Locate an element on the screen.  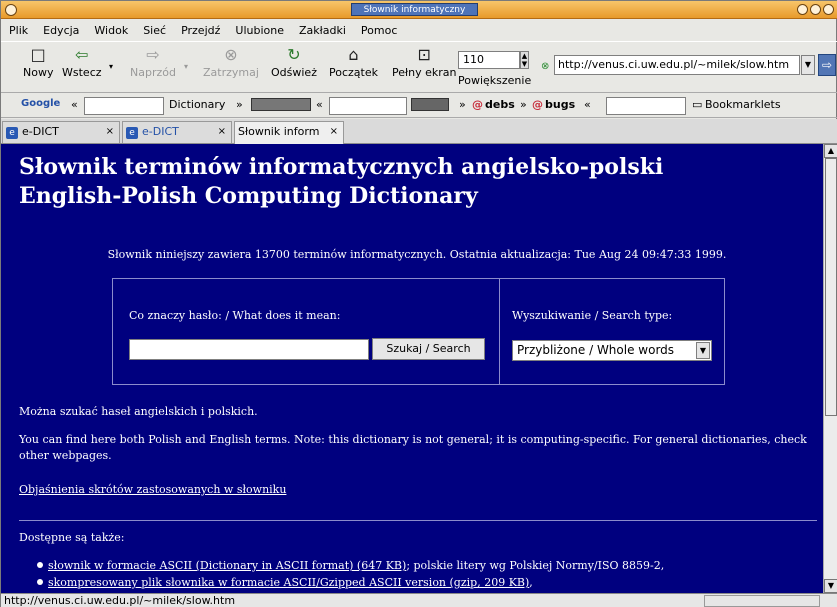
bugs-search-input is located at coordinates (646, 106).